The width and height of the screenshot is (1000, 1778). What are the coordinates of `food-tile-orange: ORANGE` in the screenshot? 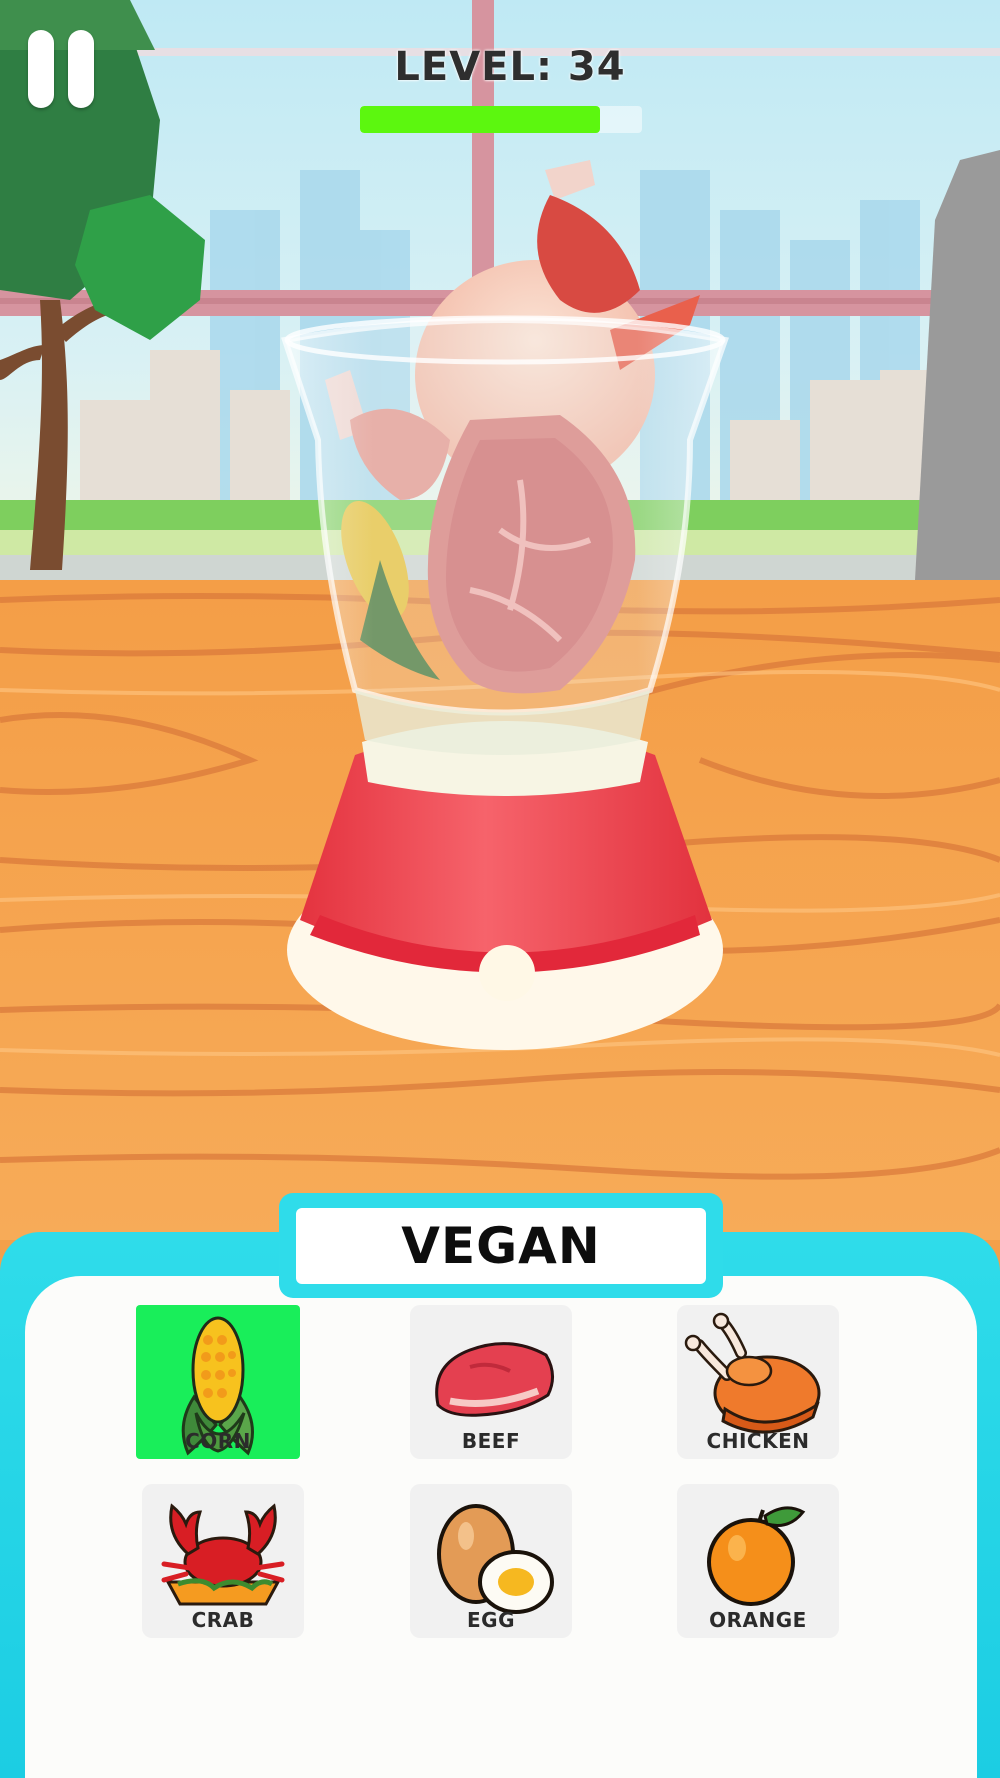 It's located at (758, 1561).